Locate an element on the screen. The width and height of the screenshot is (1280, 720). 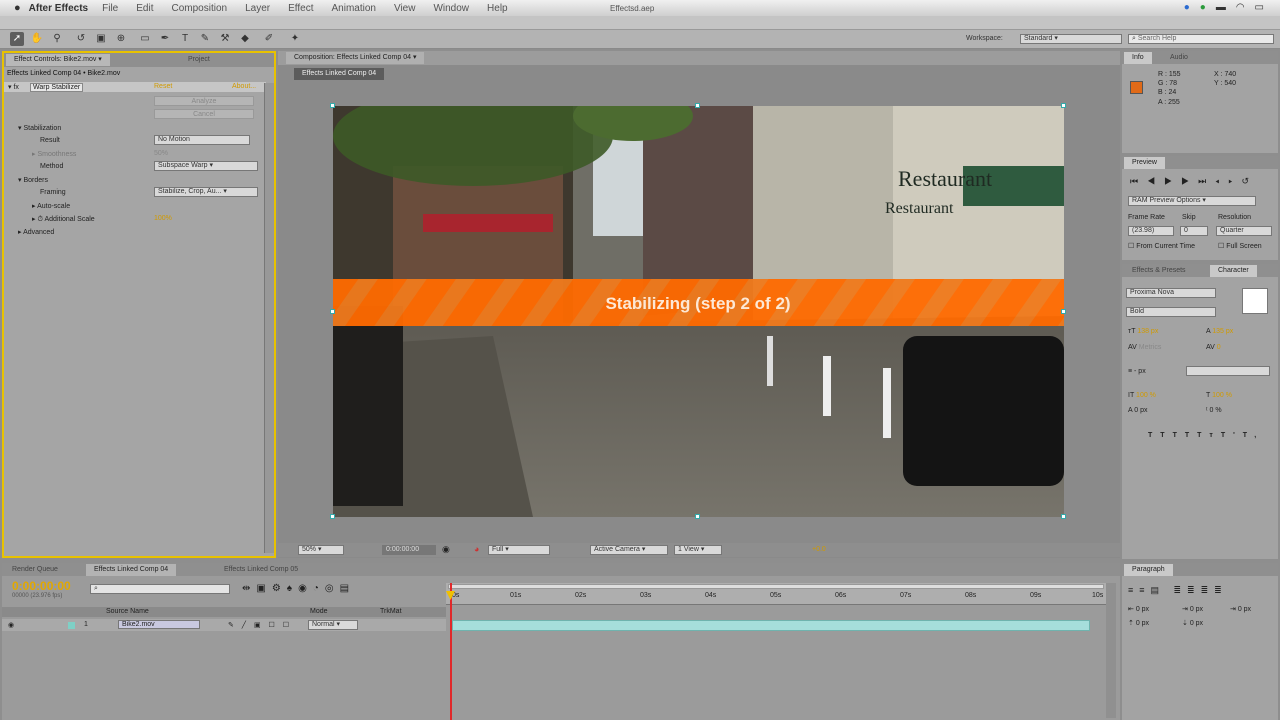
effect-reset-link: Reset is located at coordinates (163, 86).